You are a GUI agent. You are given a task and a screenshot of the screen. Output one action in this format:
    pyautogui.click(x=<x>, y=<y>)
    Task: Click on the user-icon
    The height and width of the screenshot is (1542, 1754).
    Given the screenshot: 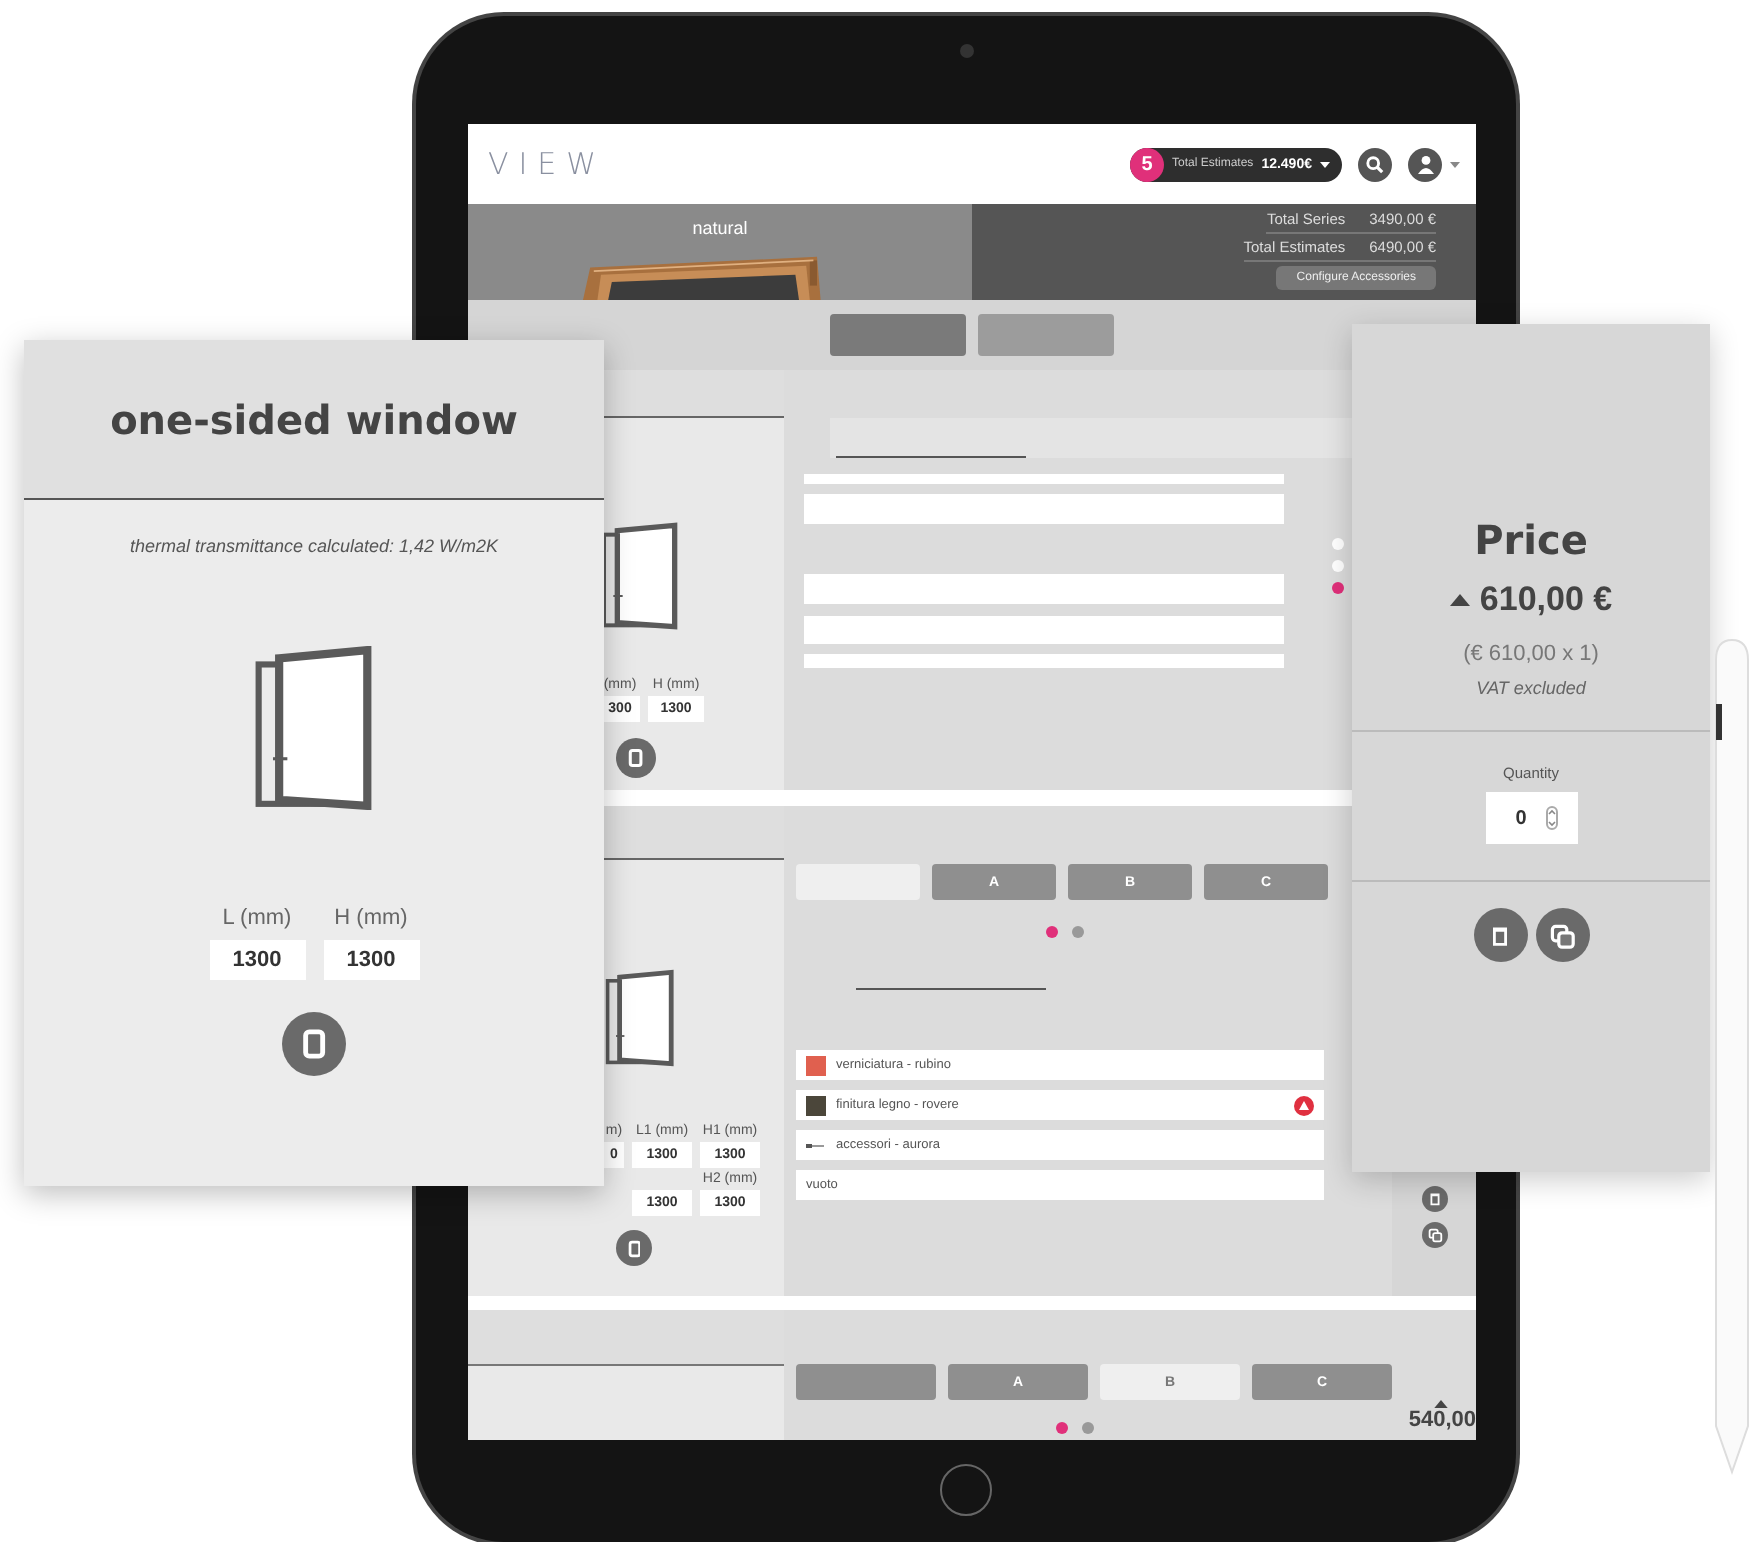 What is the action you would take?
    pyautogui.click(x=1425, y=164)
    